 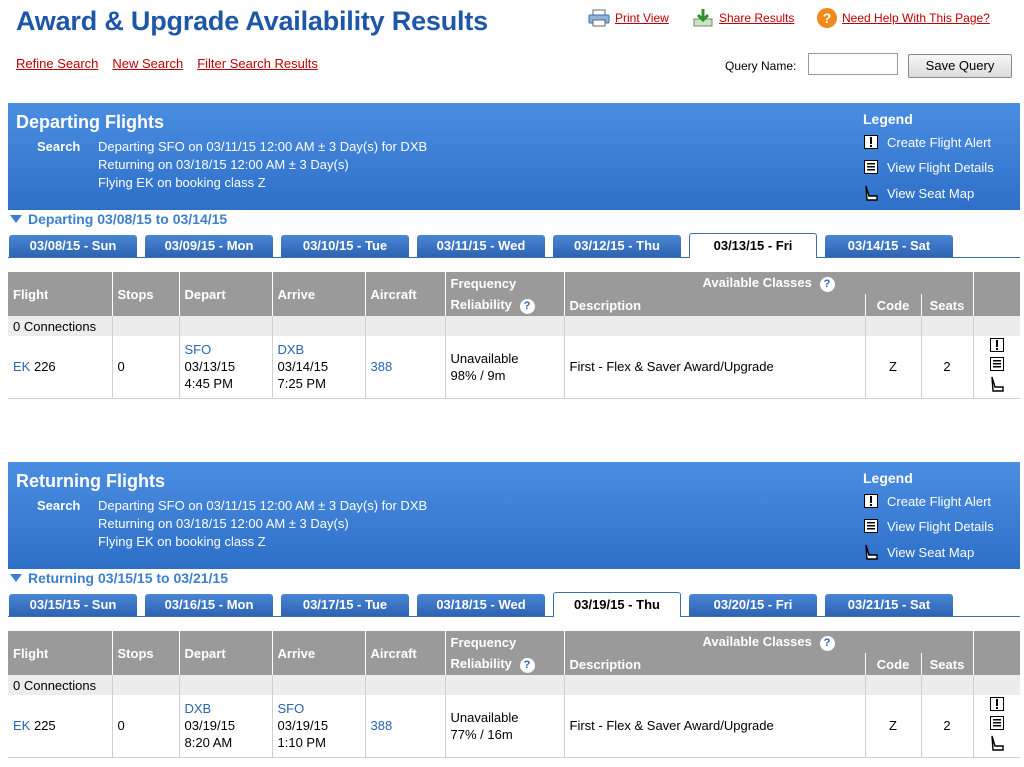 What do you see at coordinates (889, 246) in the screenshot?
I see `date-tab: 03/14/15 - Sat` at bounding box center [889, 246].